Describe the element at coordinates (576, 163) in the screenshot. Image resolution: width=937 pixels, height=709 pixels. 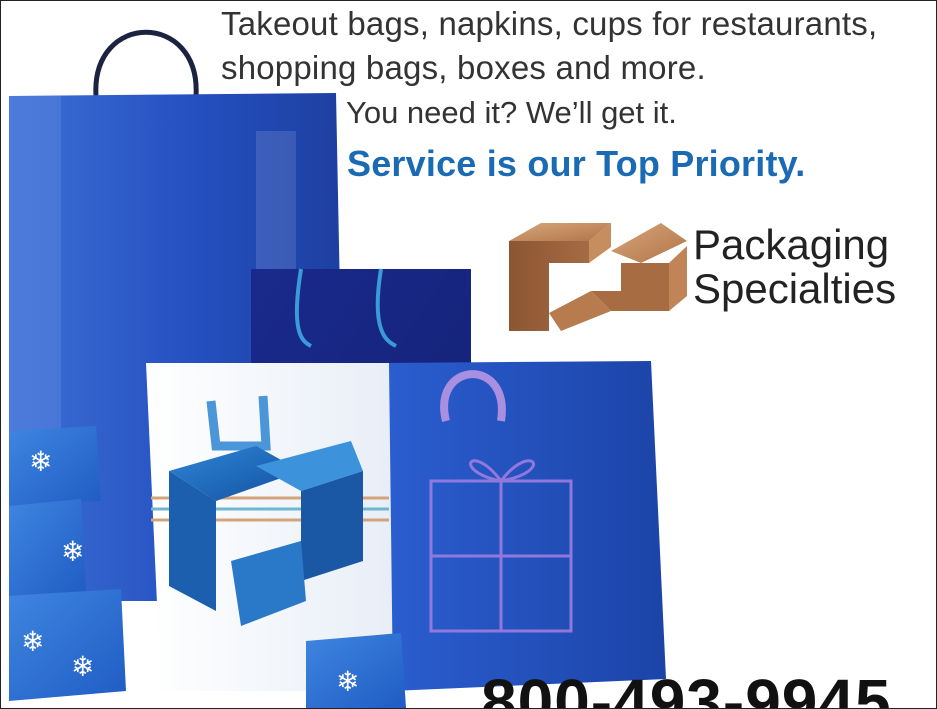
I see `headline: Service is our Top Priority.` at that location.